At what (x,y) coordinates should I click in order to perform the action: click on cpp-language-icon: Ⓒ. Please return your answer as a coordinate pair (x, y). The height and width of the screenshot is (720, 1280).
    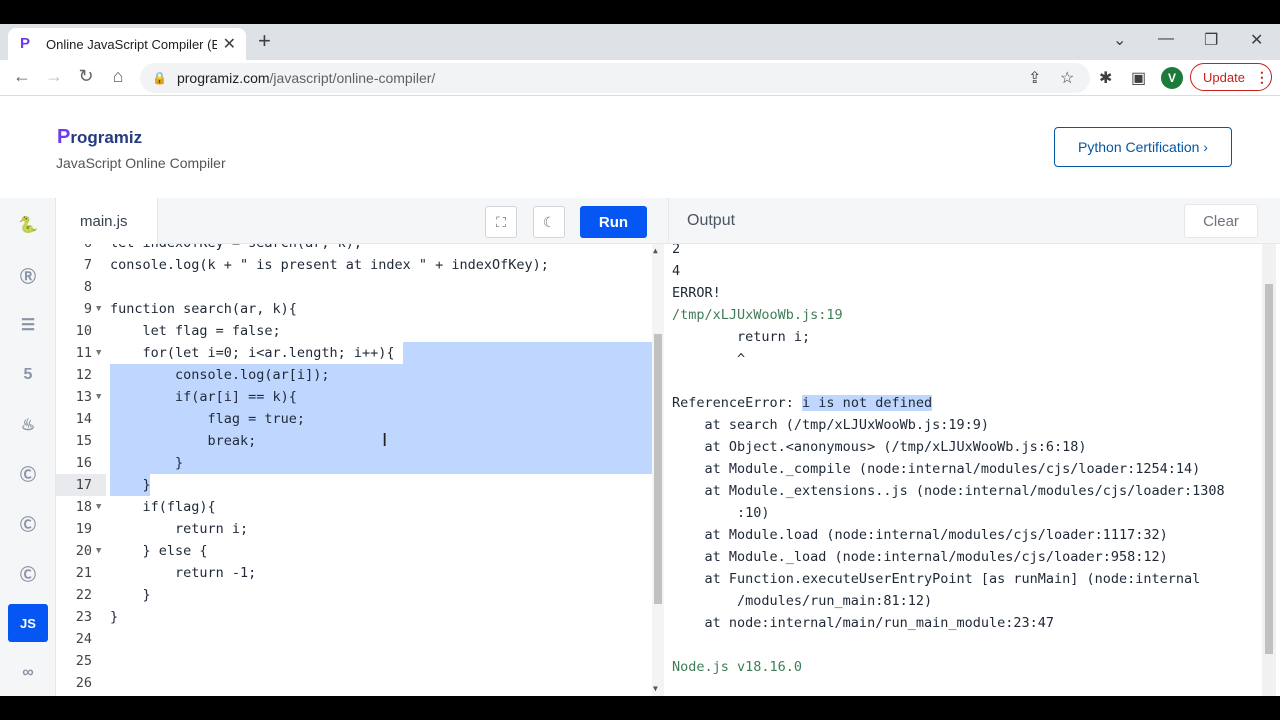
    Looking at the image, I should click on (28, 523).